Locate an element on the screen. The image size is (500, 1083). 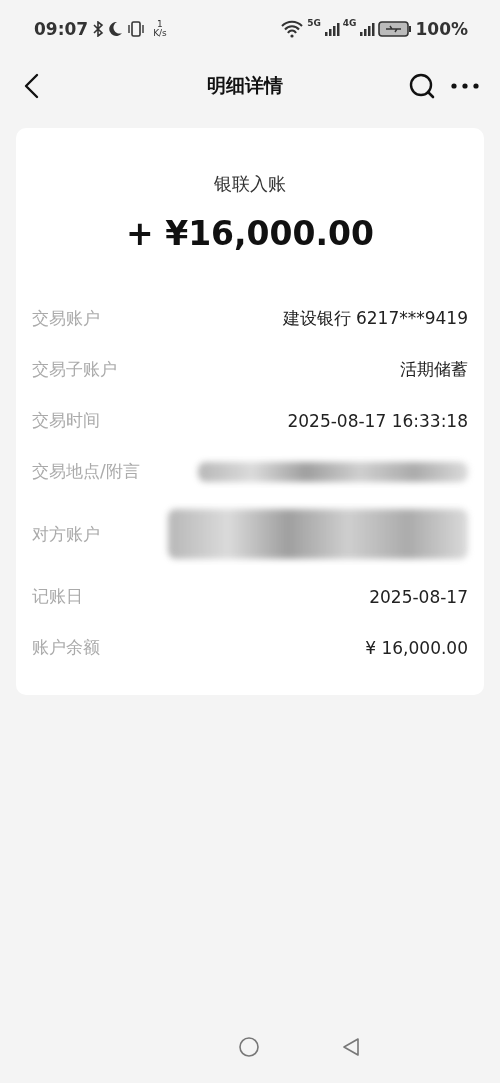
page-title: 明细详情 is located at coordinates (245, 85).